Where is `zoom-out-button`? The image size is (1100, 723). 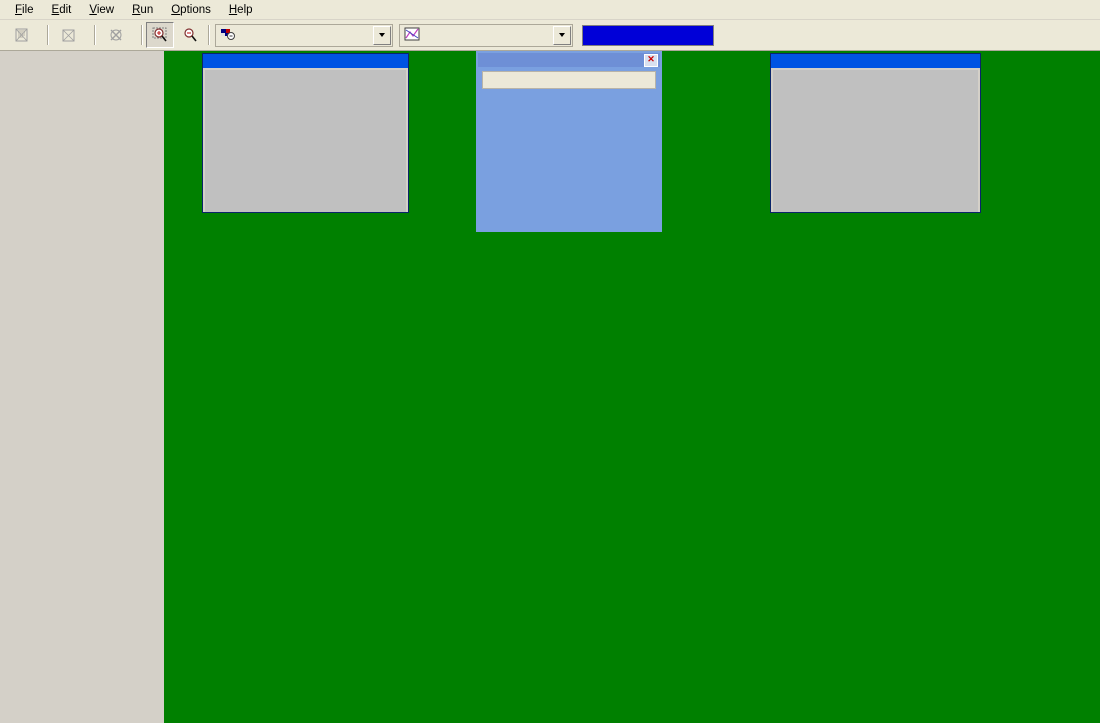
zoom-out-button is located at coordinates (190, 35).